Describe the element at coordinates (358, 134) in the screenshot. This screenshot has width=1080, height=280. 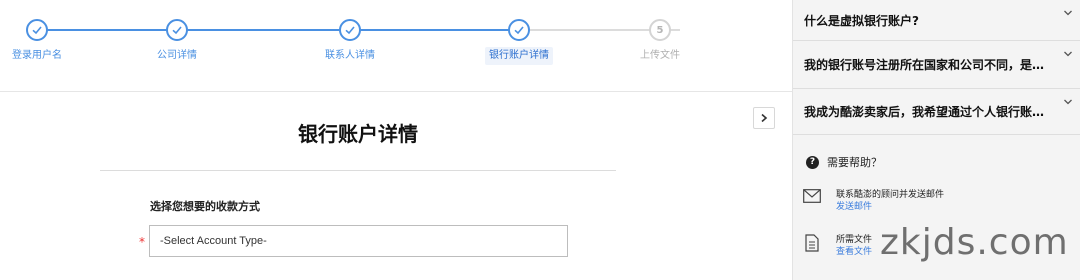
I see `page-title: 银行账户详情` at that location.